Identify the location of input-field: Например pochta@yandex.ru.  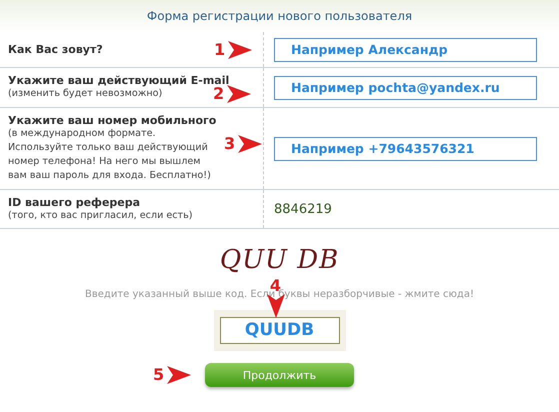
(405, 88).